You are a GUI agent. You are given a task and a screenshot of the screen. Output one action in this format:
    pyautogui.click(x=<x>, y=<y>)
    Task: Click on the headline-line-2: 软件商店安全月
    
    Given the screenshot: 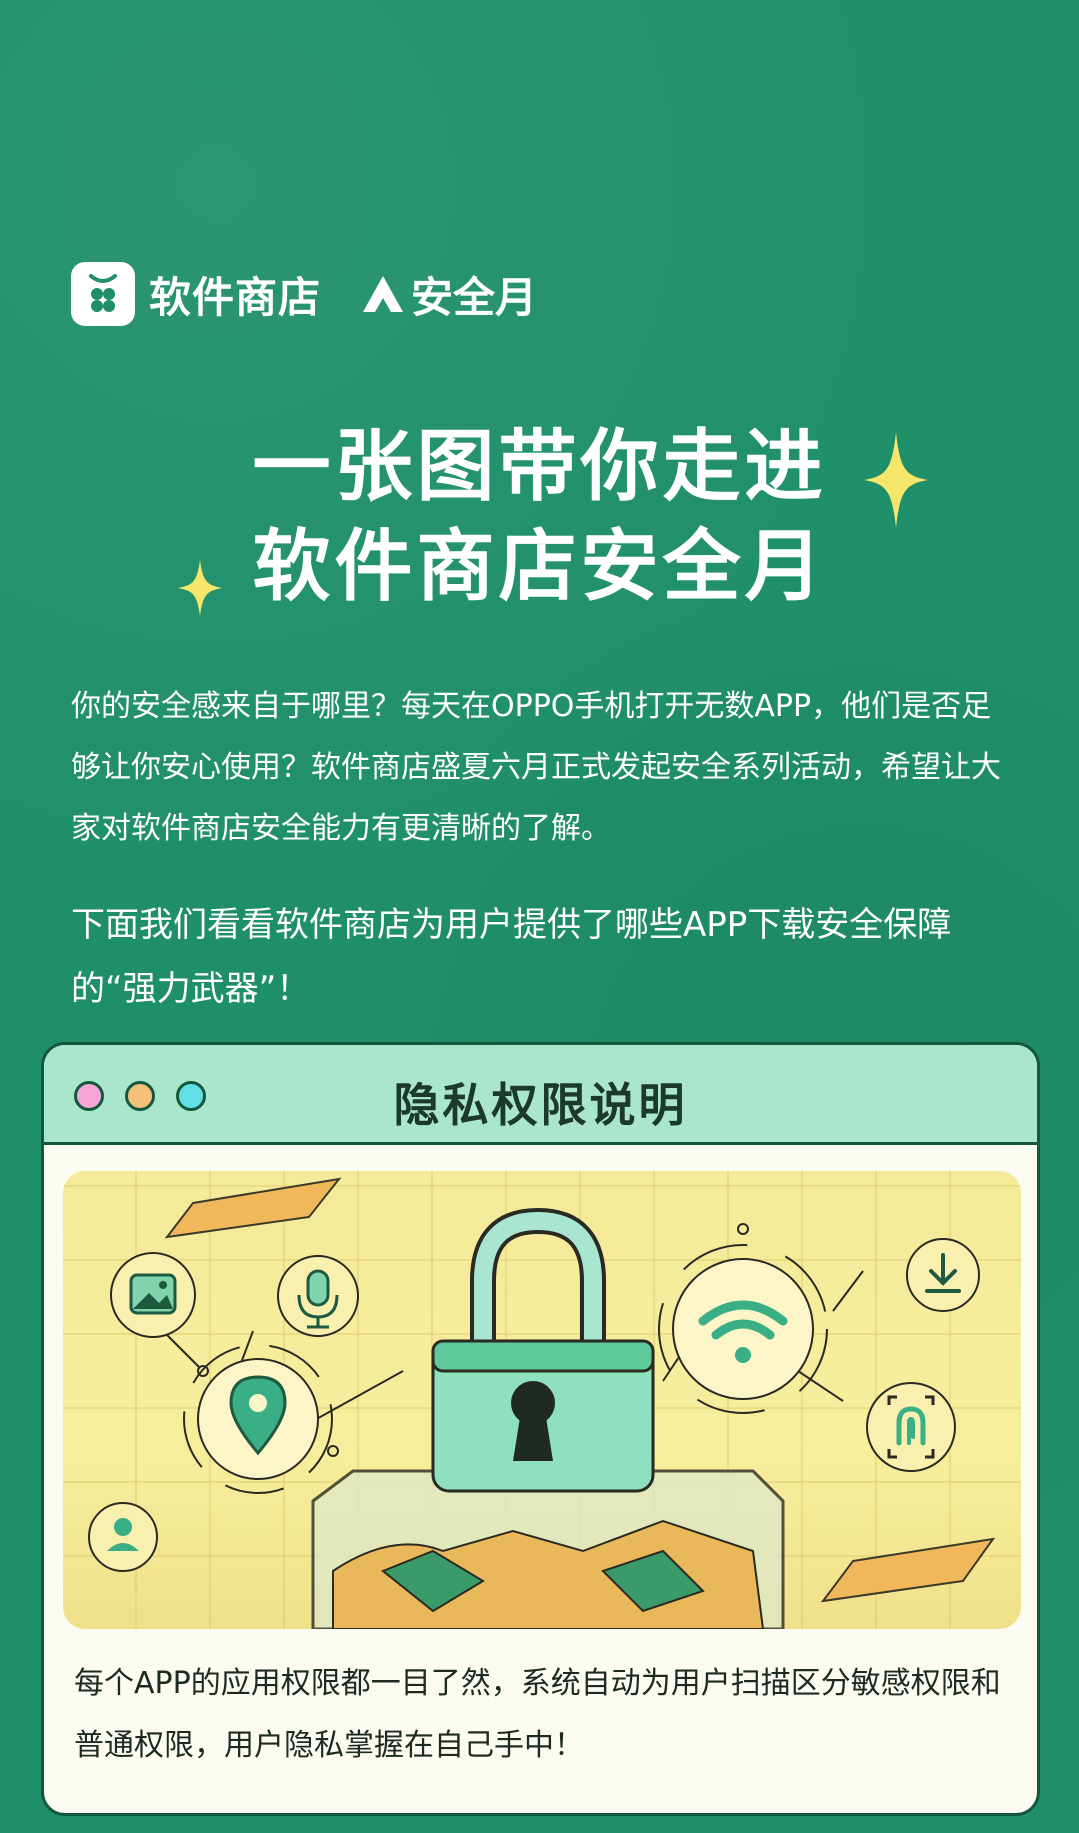 What is the action you would take?
    pyautogui.click(x=539, y=567)
    